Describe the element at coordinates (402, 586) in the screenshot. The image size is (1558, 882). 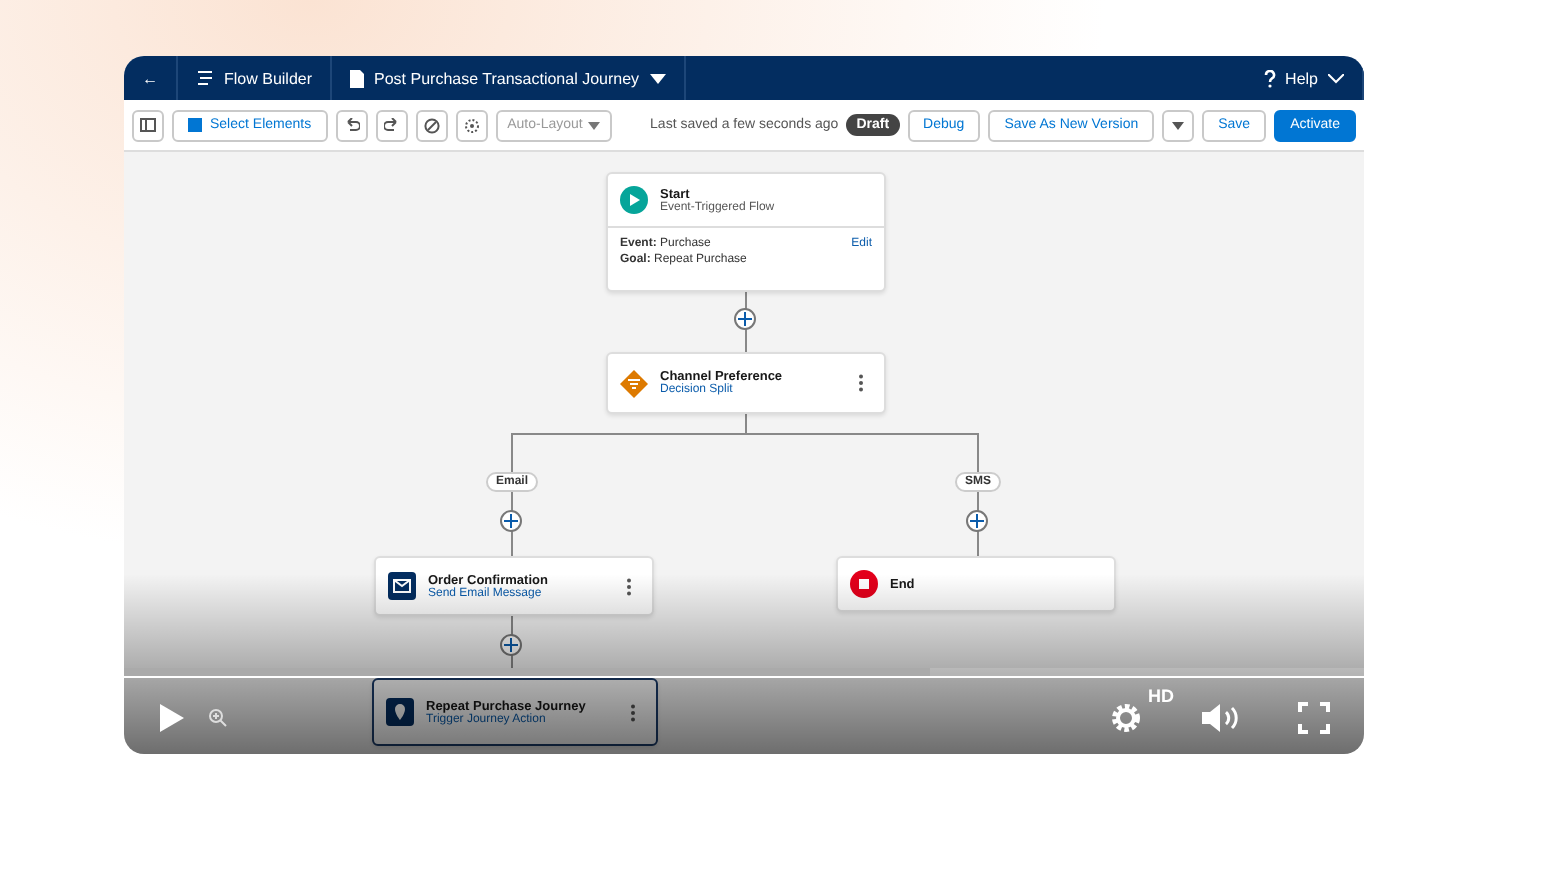
I see `envelope-icon` at that location.